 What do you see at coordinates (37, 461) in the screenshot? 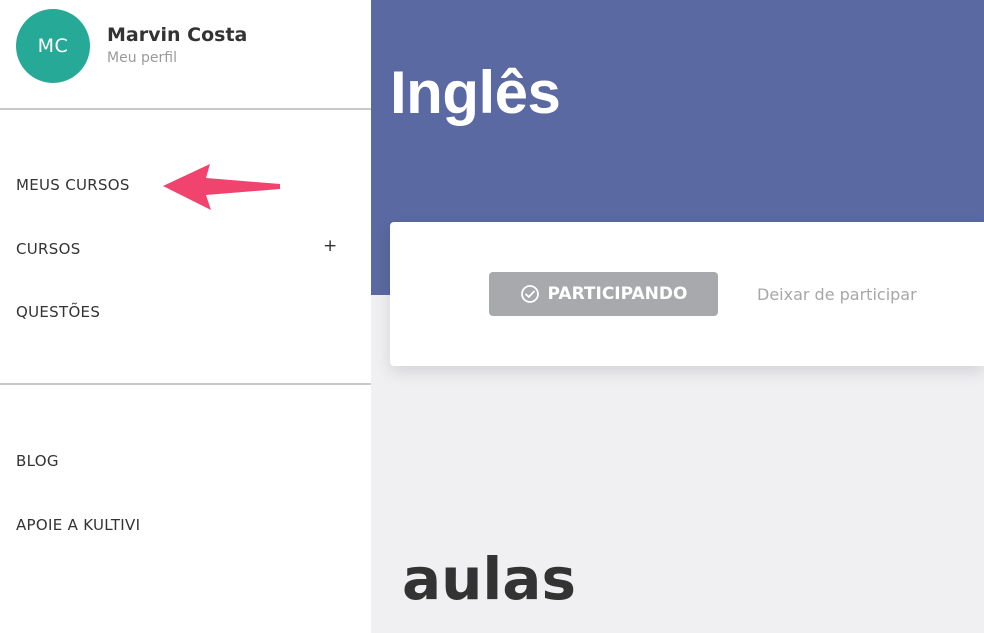
I see `nav-item-label: BLOG` at bounding box center [37, 461].